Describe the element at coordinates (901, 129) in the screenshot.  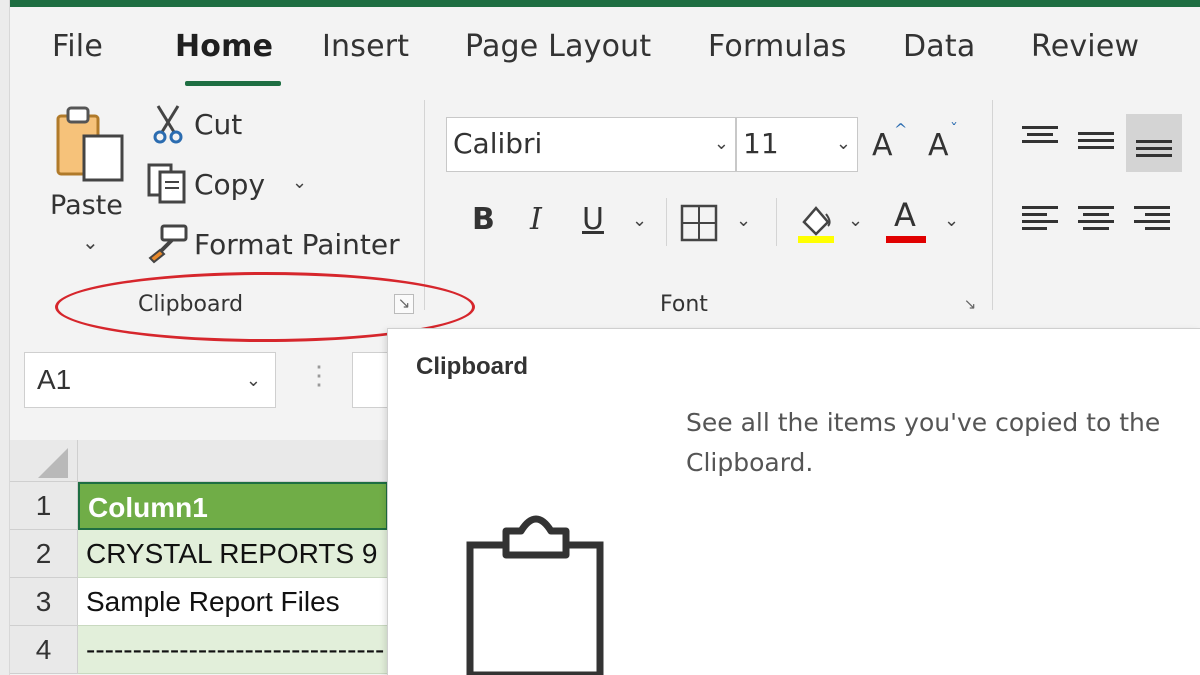
I see `caret-up-icon: ^` at that location.